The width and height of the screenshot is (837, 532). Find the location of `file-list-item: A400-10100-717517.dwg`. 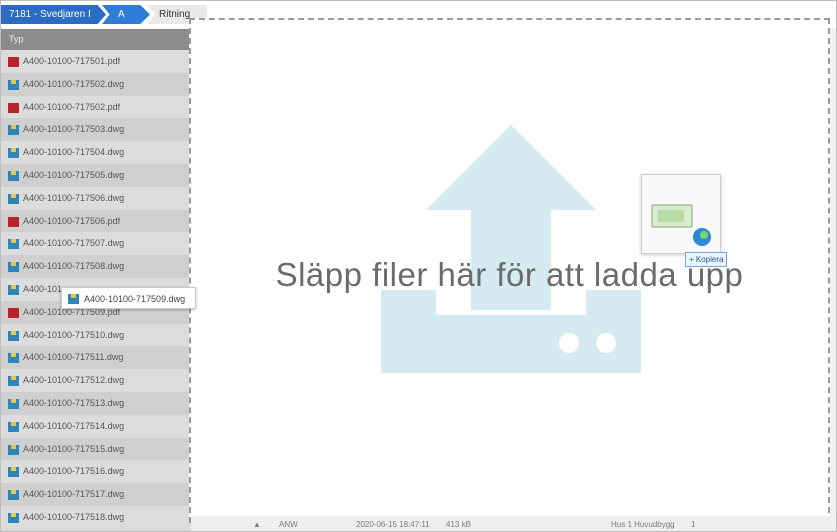

file-list-item: A400-10100-717517.dwg is located at coordinates (96, 495).